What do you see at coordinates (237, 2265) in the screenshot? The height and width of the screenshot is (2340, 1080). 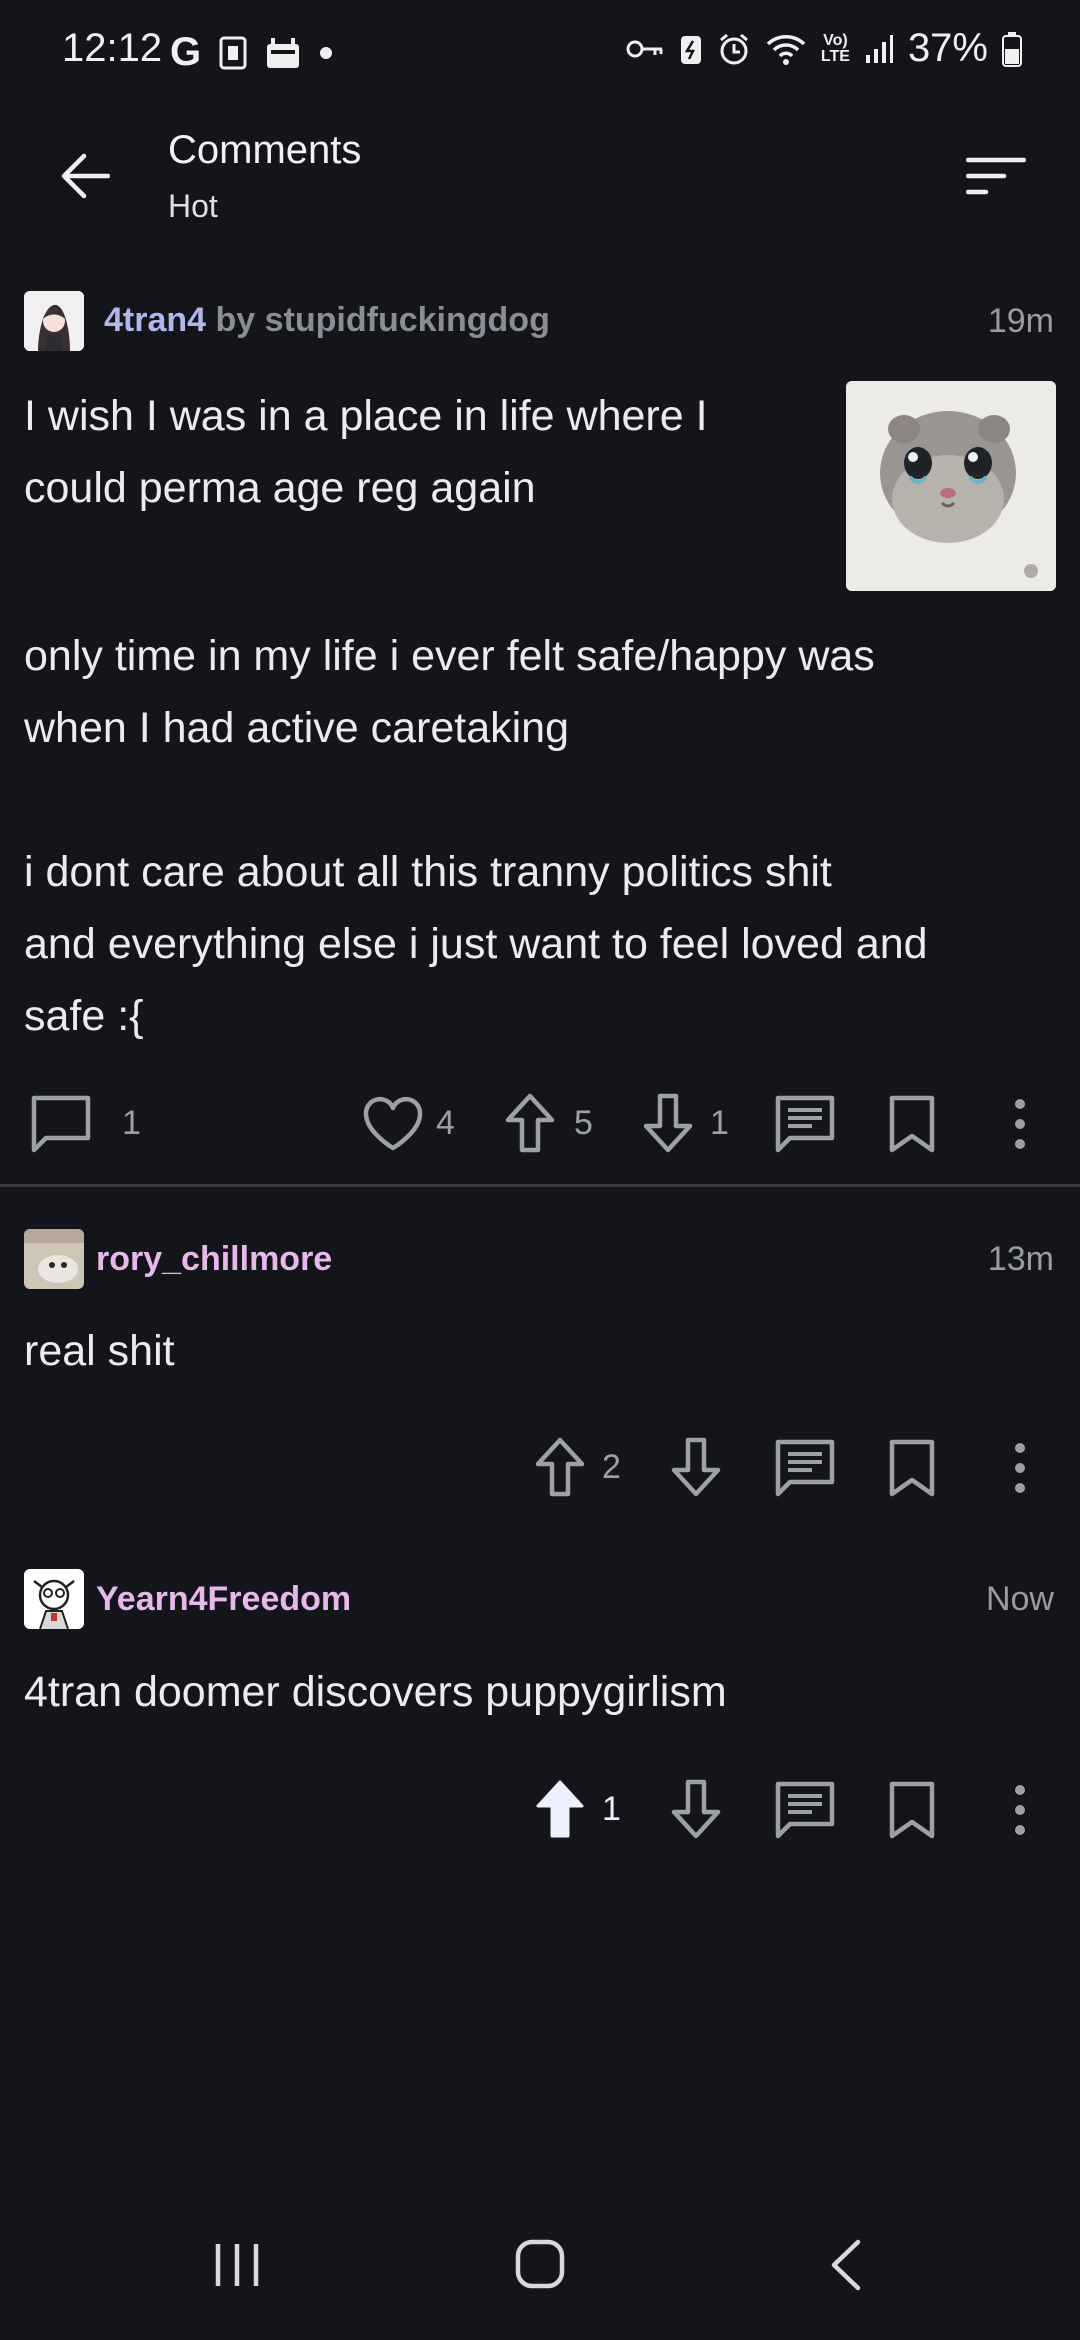 I see `recent-apps-icon` at bounding box center [237, 2265].